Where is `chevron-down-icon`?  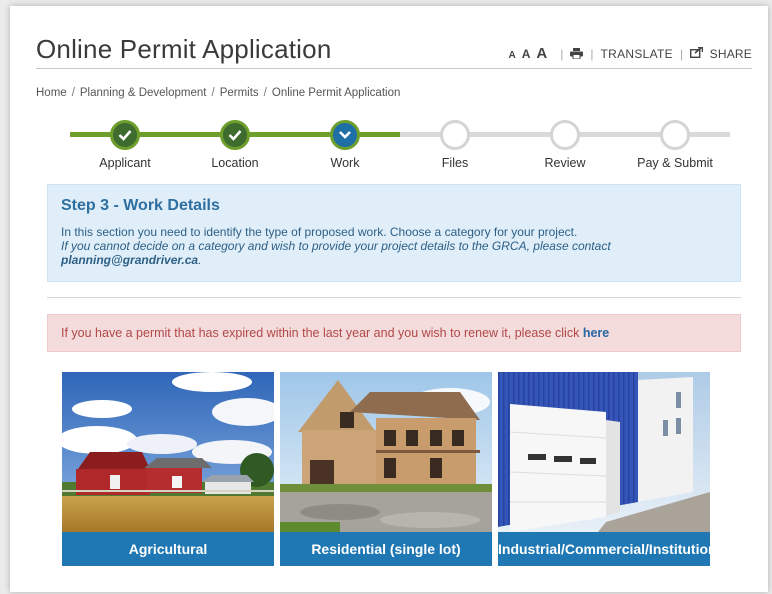 chevron-down-icon is located at coordinates (345, 135).